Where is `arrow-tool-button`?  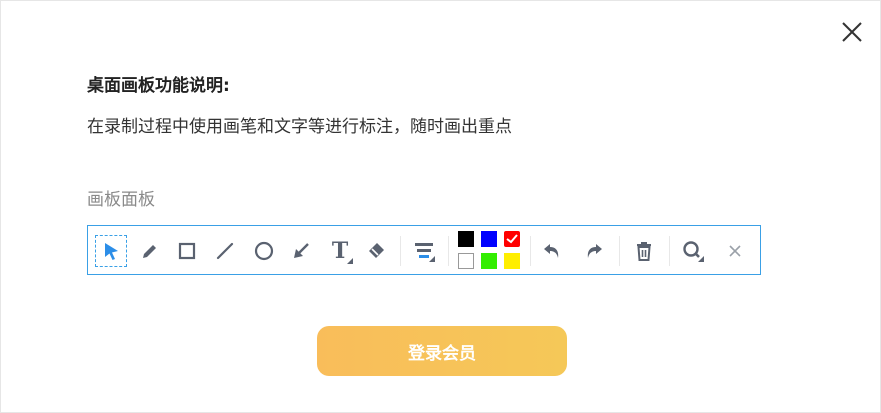 arrow-tool-button is located at coordinates (301, 251).